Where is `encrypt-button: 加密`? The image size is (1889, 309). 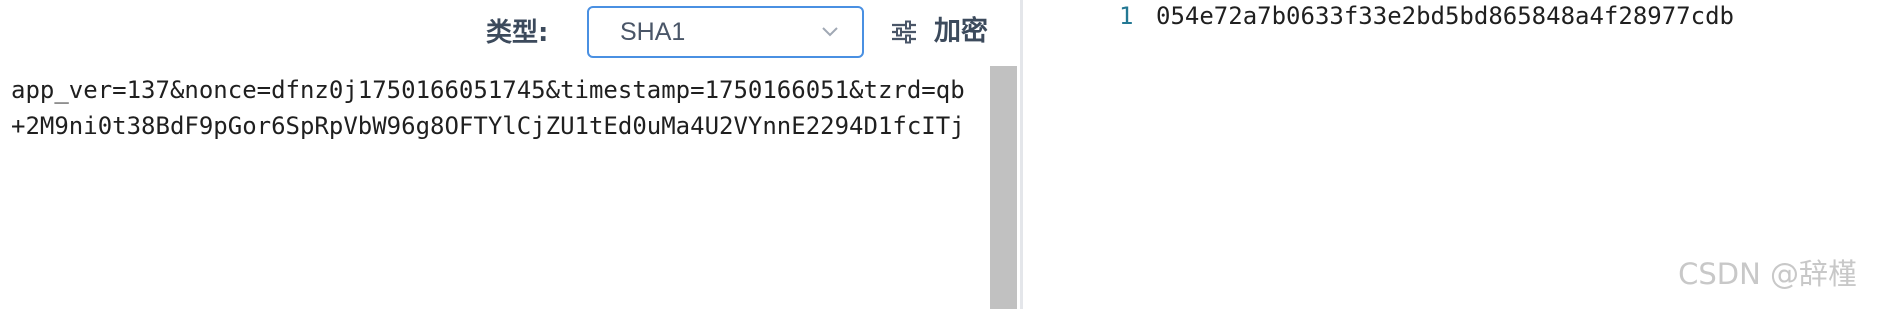
encrypt-button: 加密 is located at coordinates (961, 32).